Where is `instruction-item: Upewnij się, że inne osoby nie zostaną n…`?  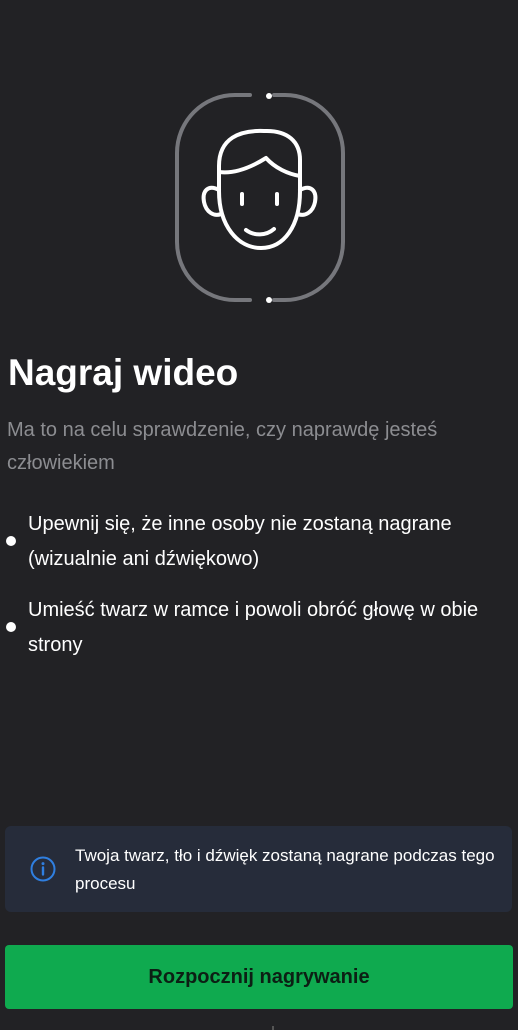
instruction-item: Upewnij się, że inne osoby nie zostaną n… is located at coordinates (259, 542).